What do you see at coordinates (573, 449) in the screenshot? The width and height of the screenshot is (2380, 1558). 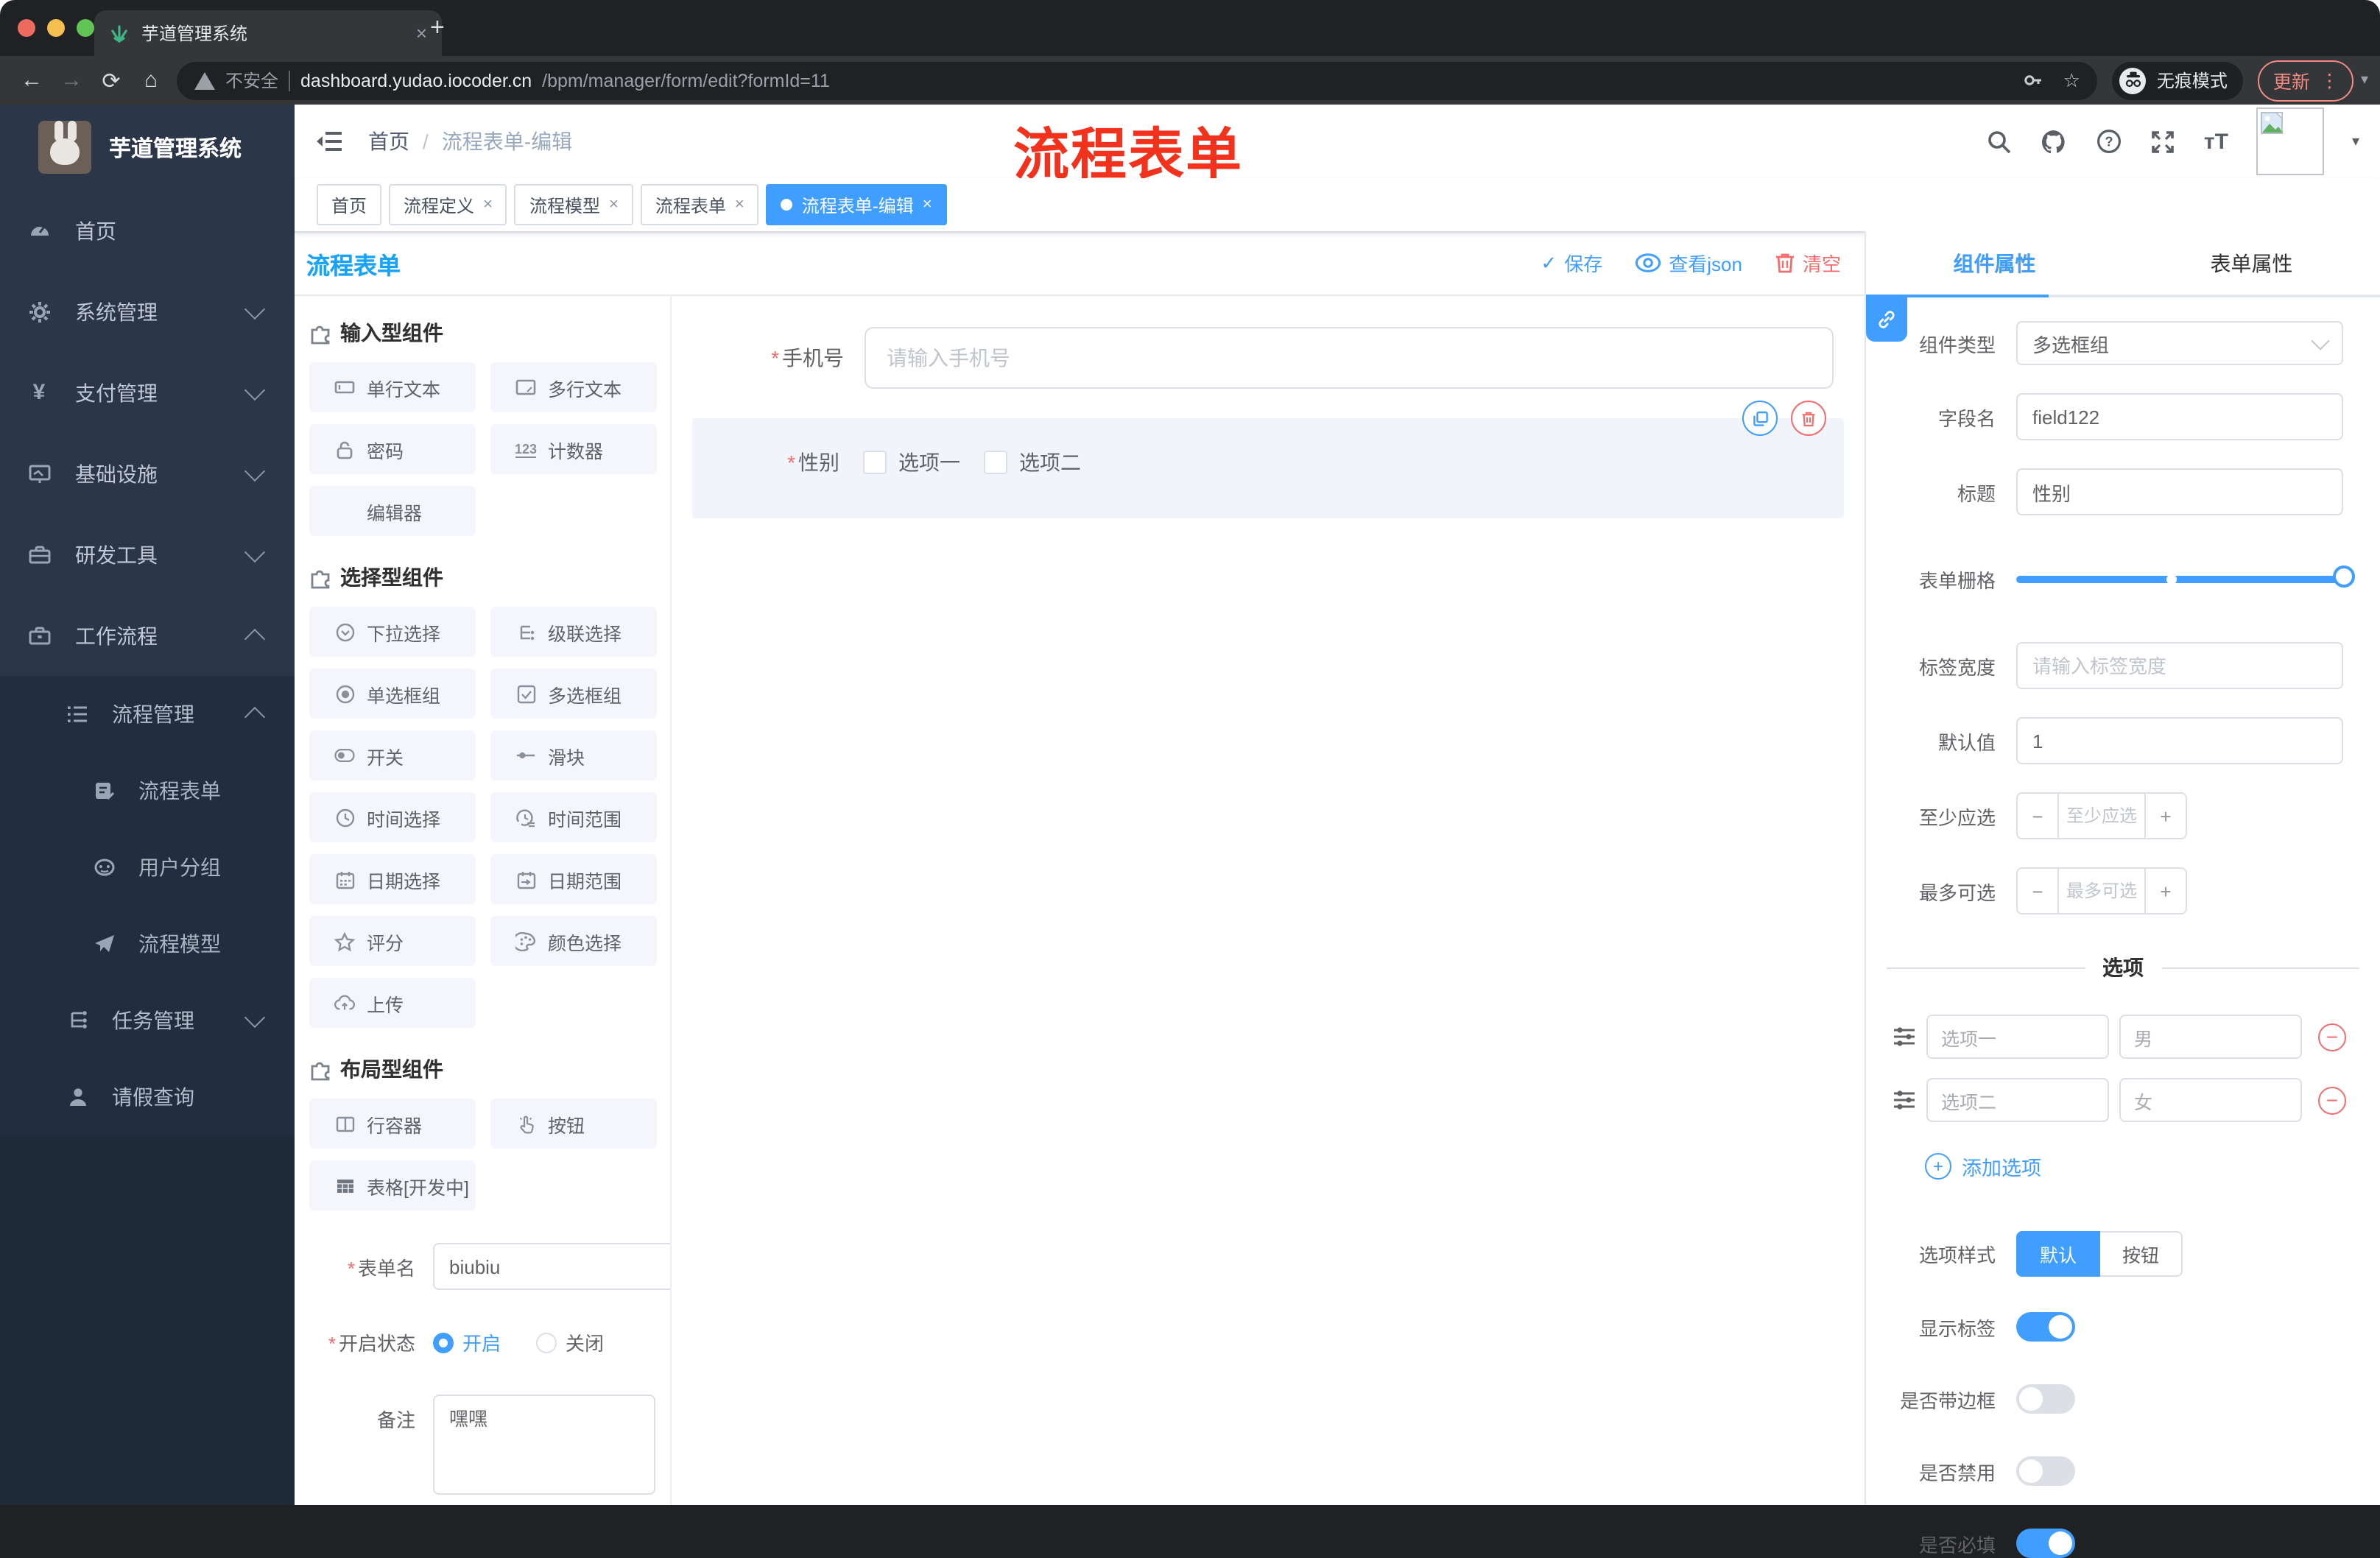 I see `component-counter: 123 计数器` at bounding box center [573, 449].